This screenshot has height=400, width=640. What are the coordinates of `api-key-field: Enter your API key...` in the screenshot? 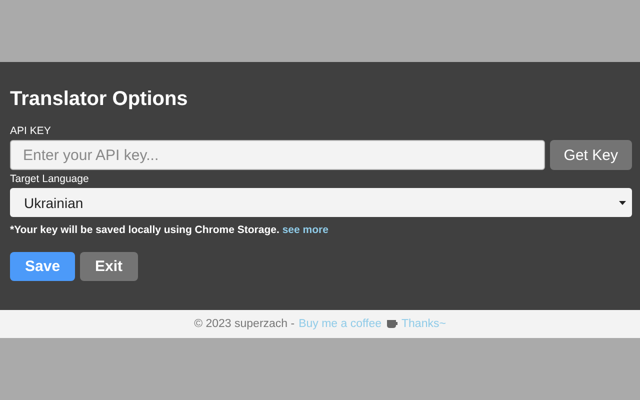 It's located at (277, 155).